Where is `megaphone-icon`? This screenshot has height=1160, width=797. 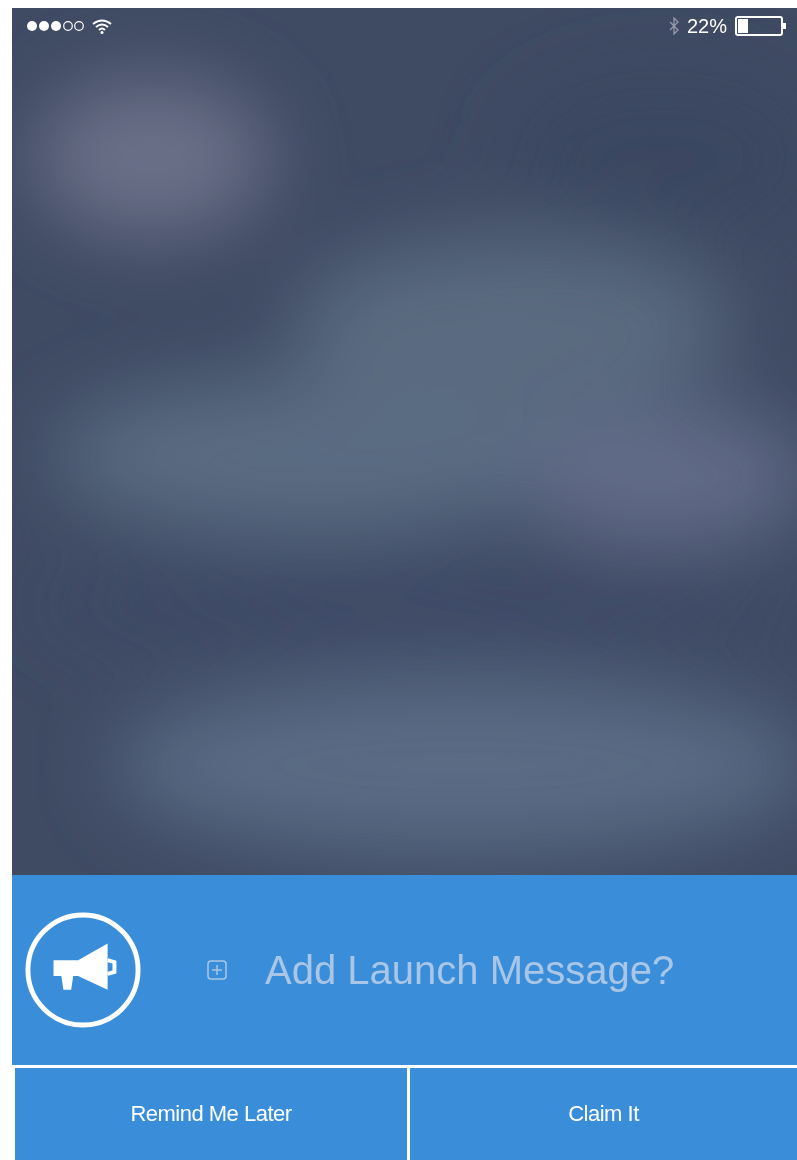 megaphone-icon is located at coordinates (83, 970).